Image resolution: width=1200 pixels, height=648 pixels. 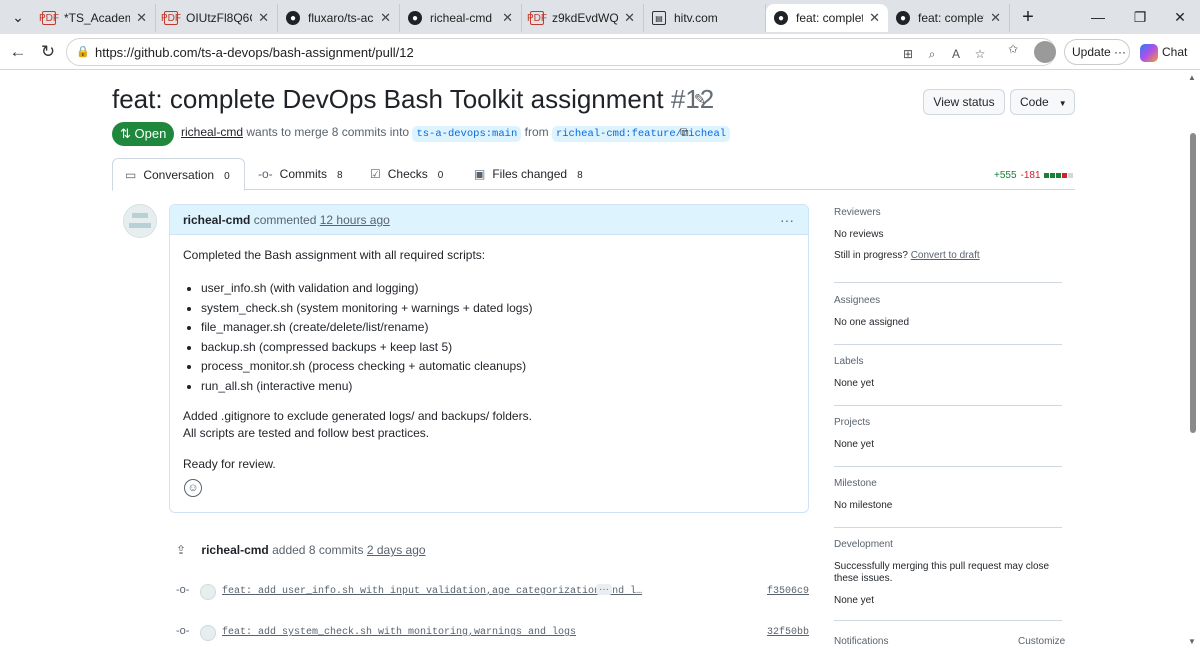 I want to click on sidebar-notifications: Notifications Customize, so click(x=949, y=641).